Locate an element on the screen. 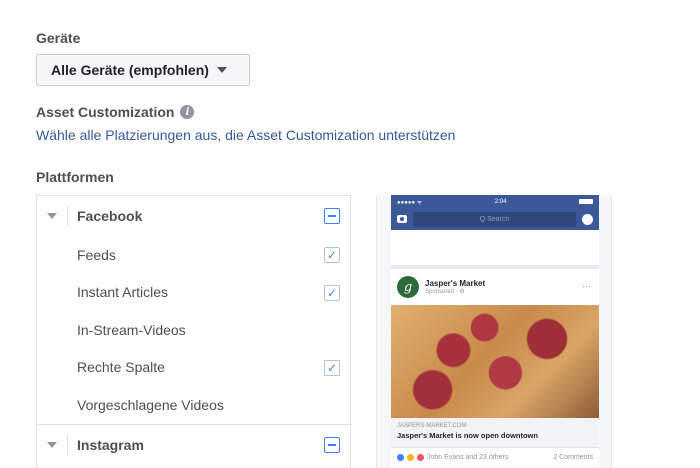 The image size is (700, 468). reactions-summary: John Evans and 23 others is located at coordinates (453, 457).